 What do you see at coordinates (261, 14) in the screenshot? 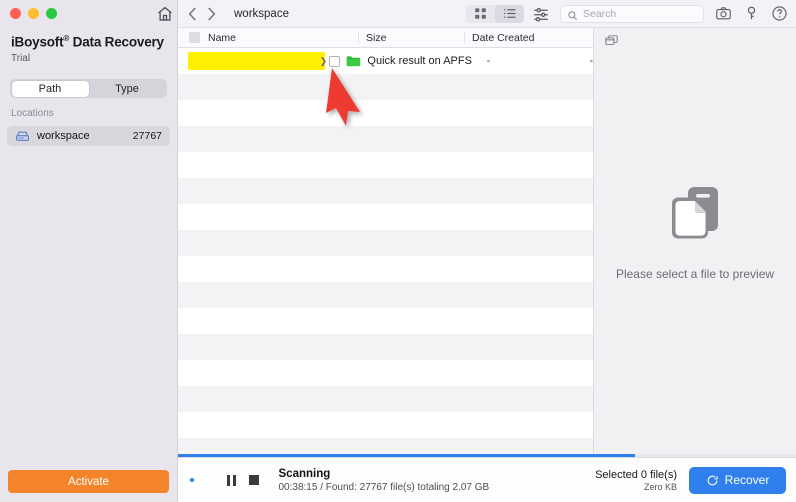
I see `breadcrumb: workspace` at bounding box center [261, 14].